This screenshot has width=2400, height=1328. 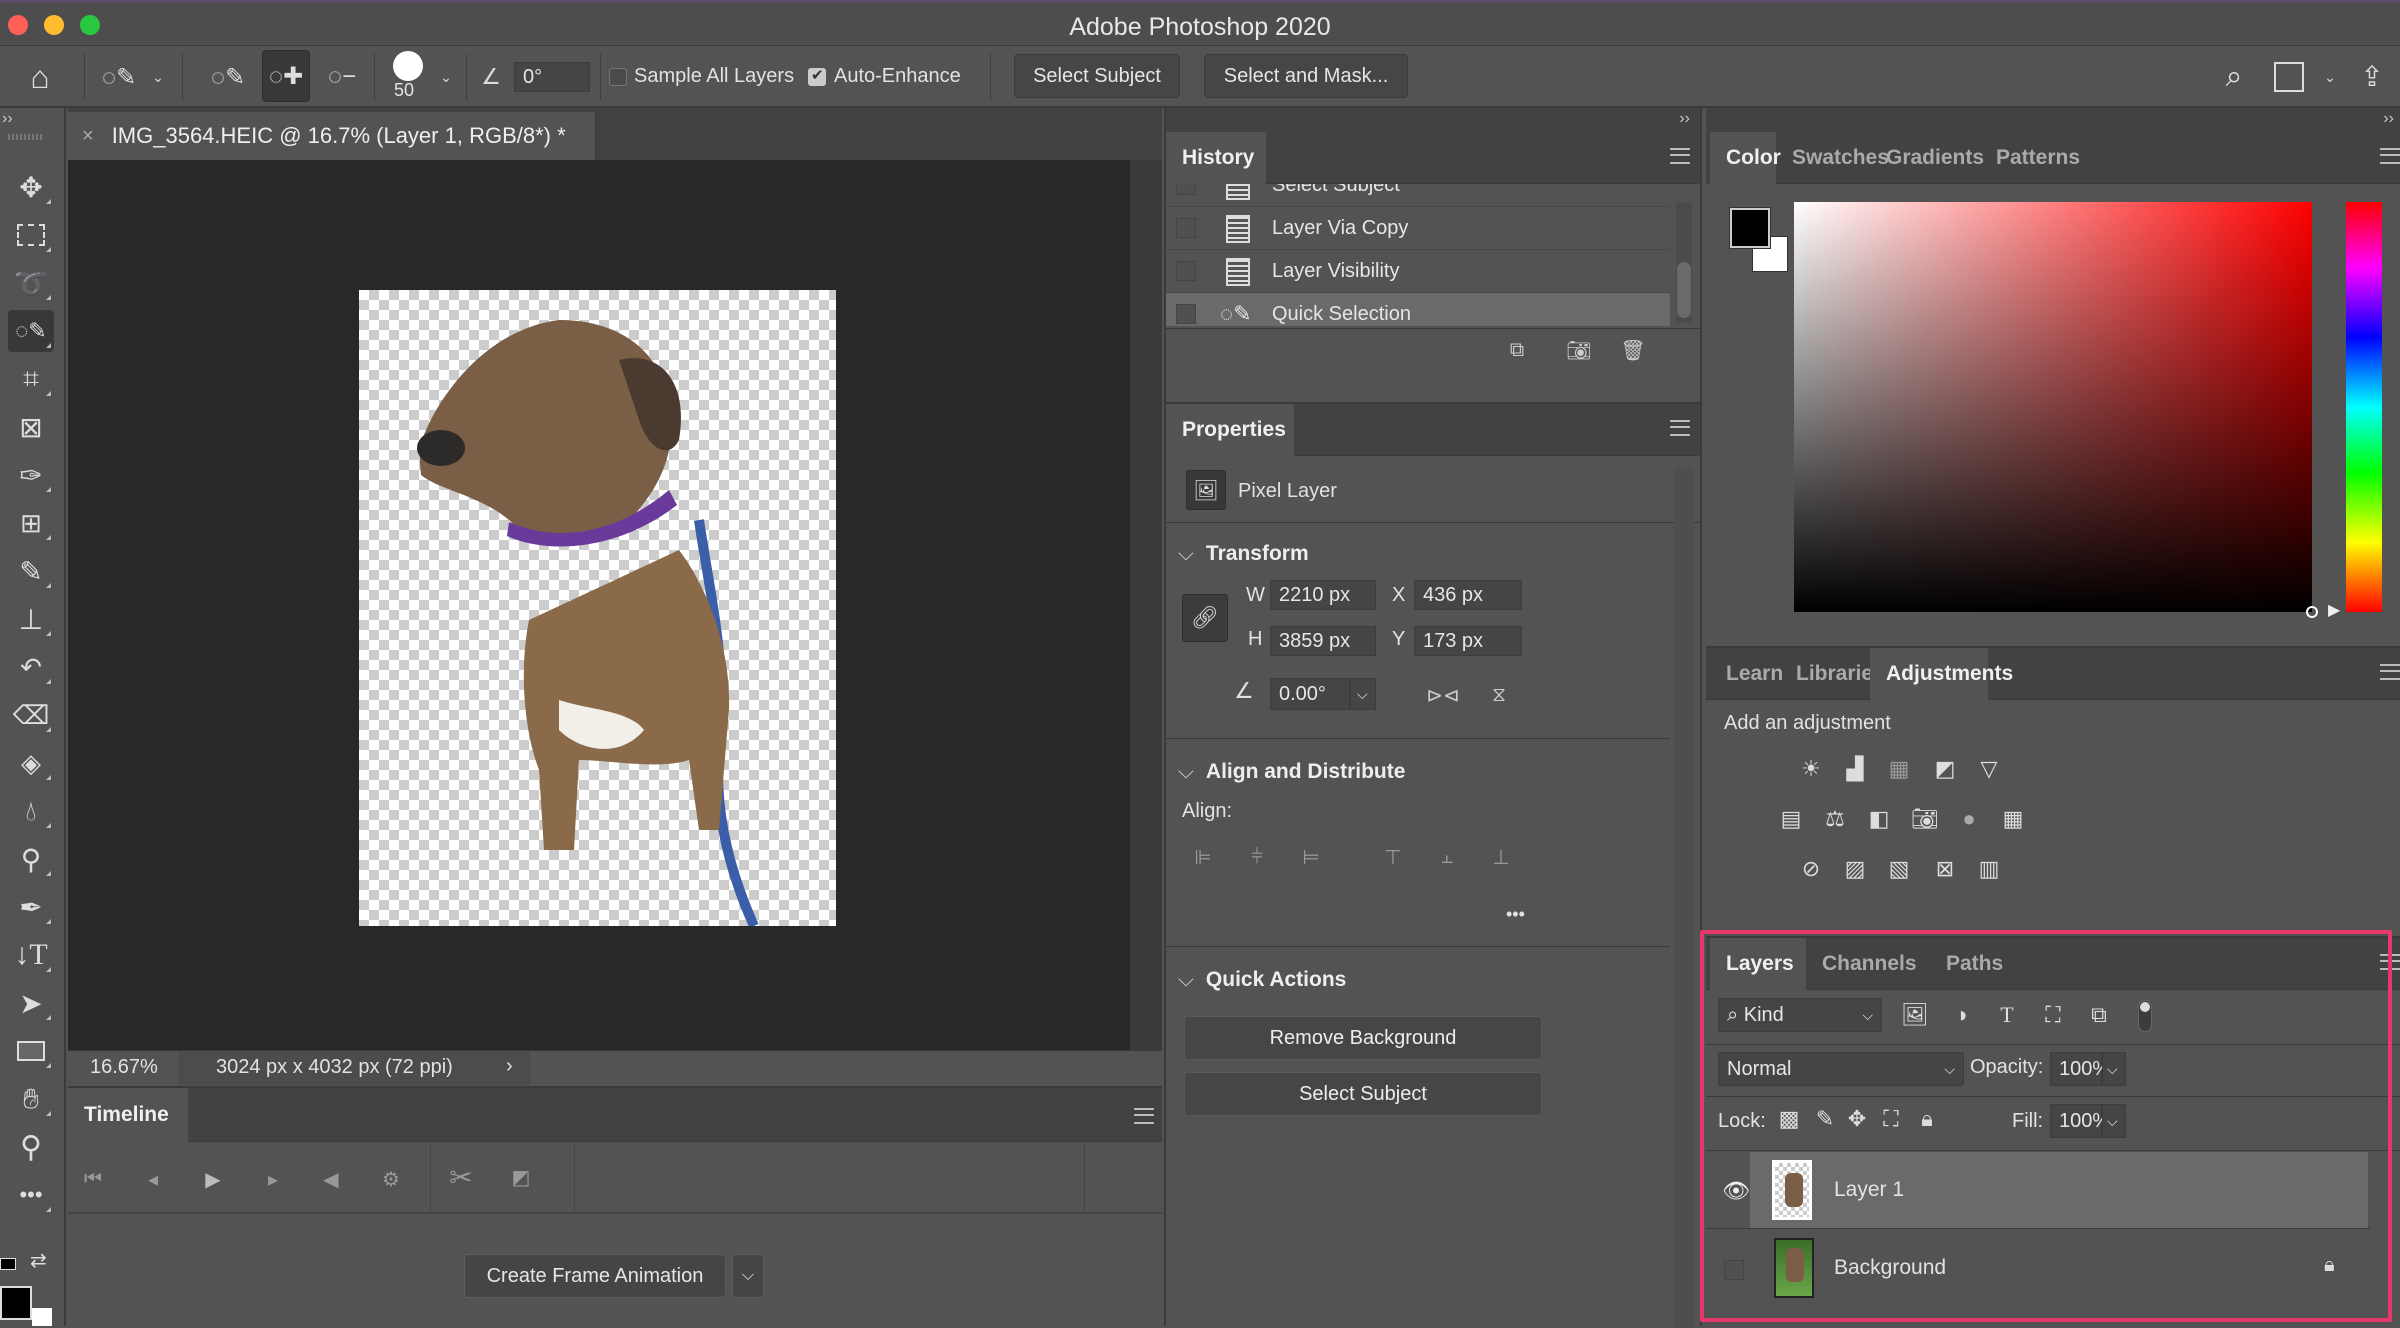 I want to click on new-document-from-state-icon: ⧉, so click(x=1517, y=350).